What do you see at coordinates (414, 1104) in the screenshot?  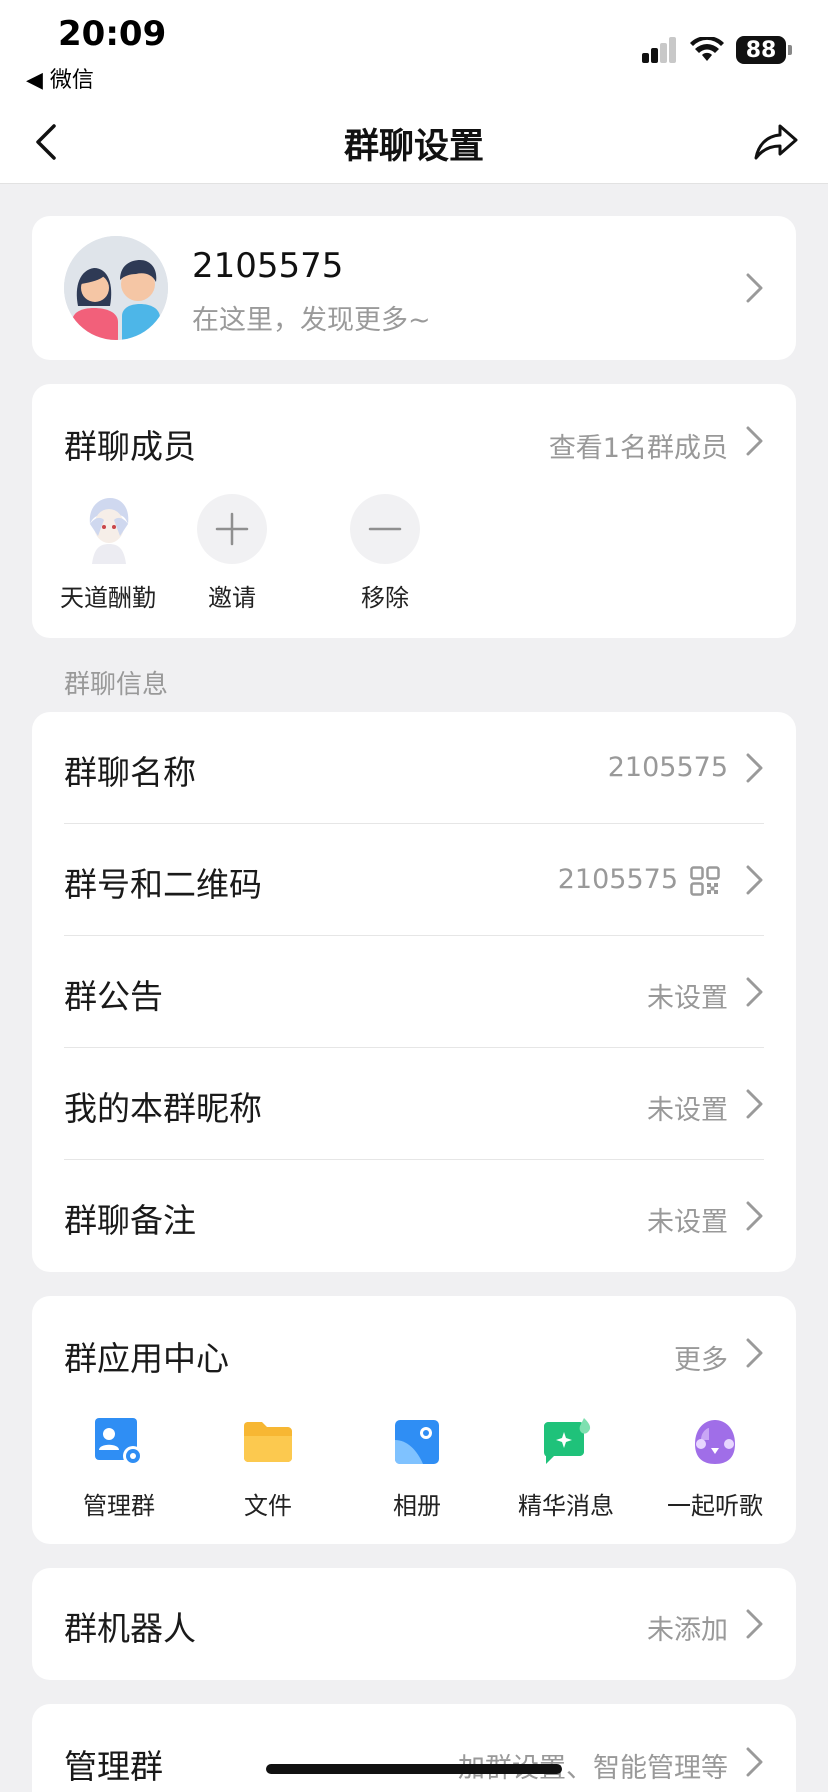 I see `my-group-nickname-row: 我的本群昵称 未设置` at bounding box center [414, 1104].